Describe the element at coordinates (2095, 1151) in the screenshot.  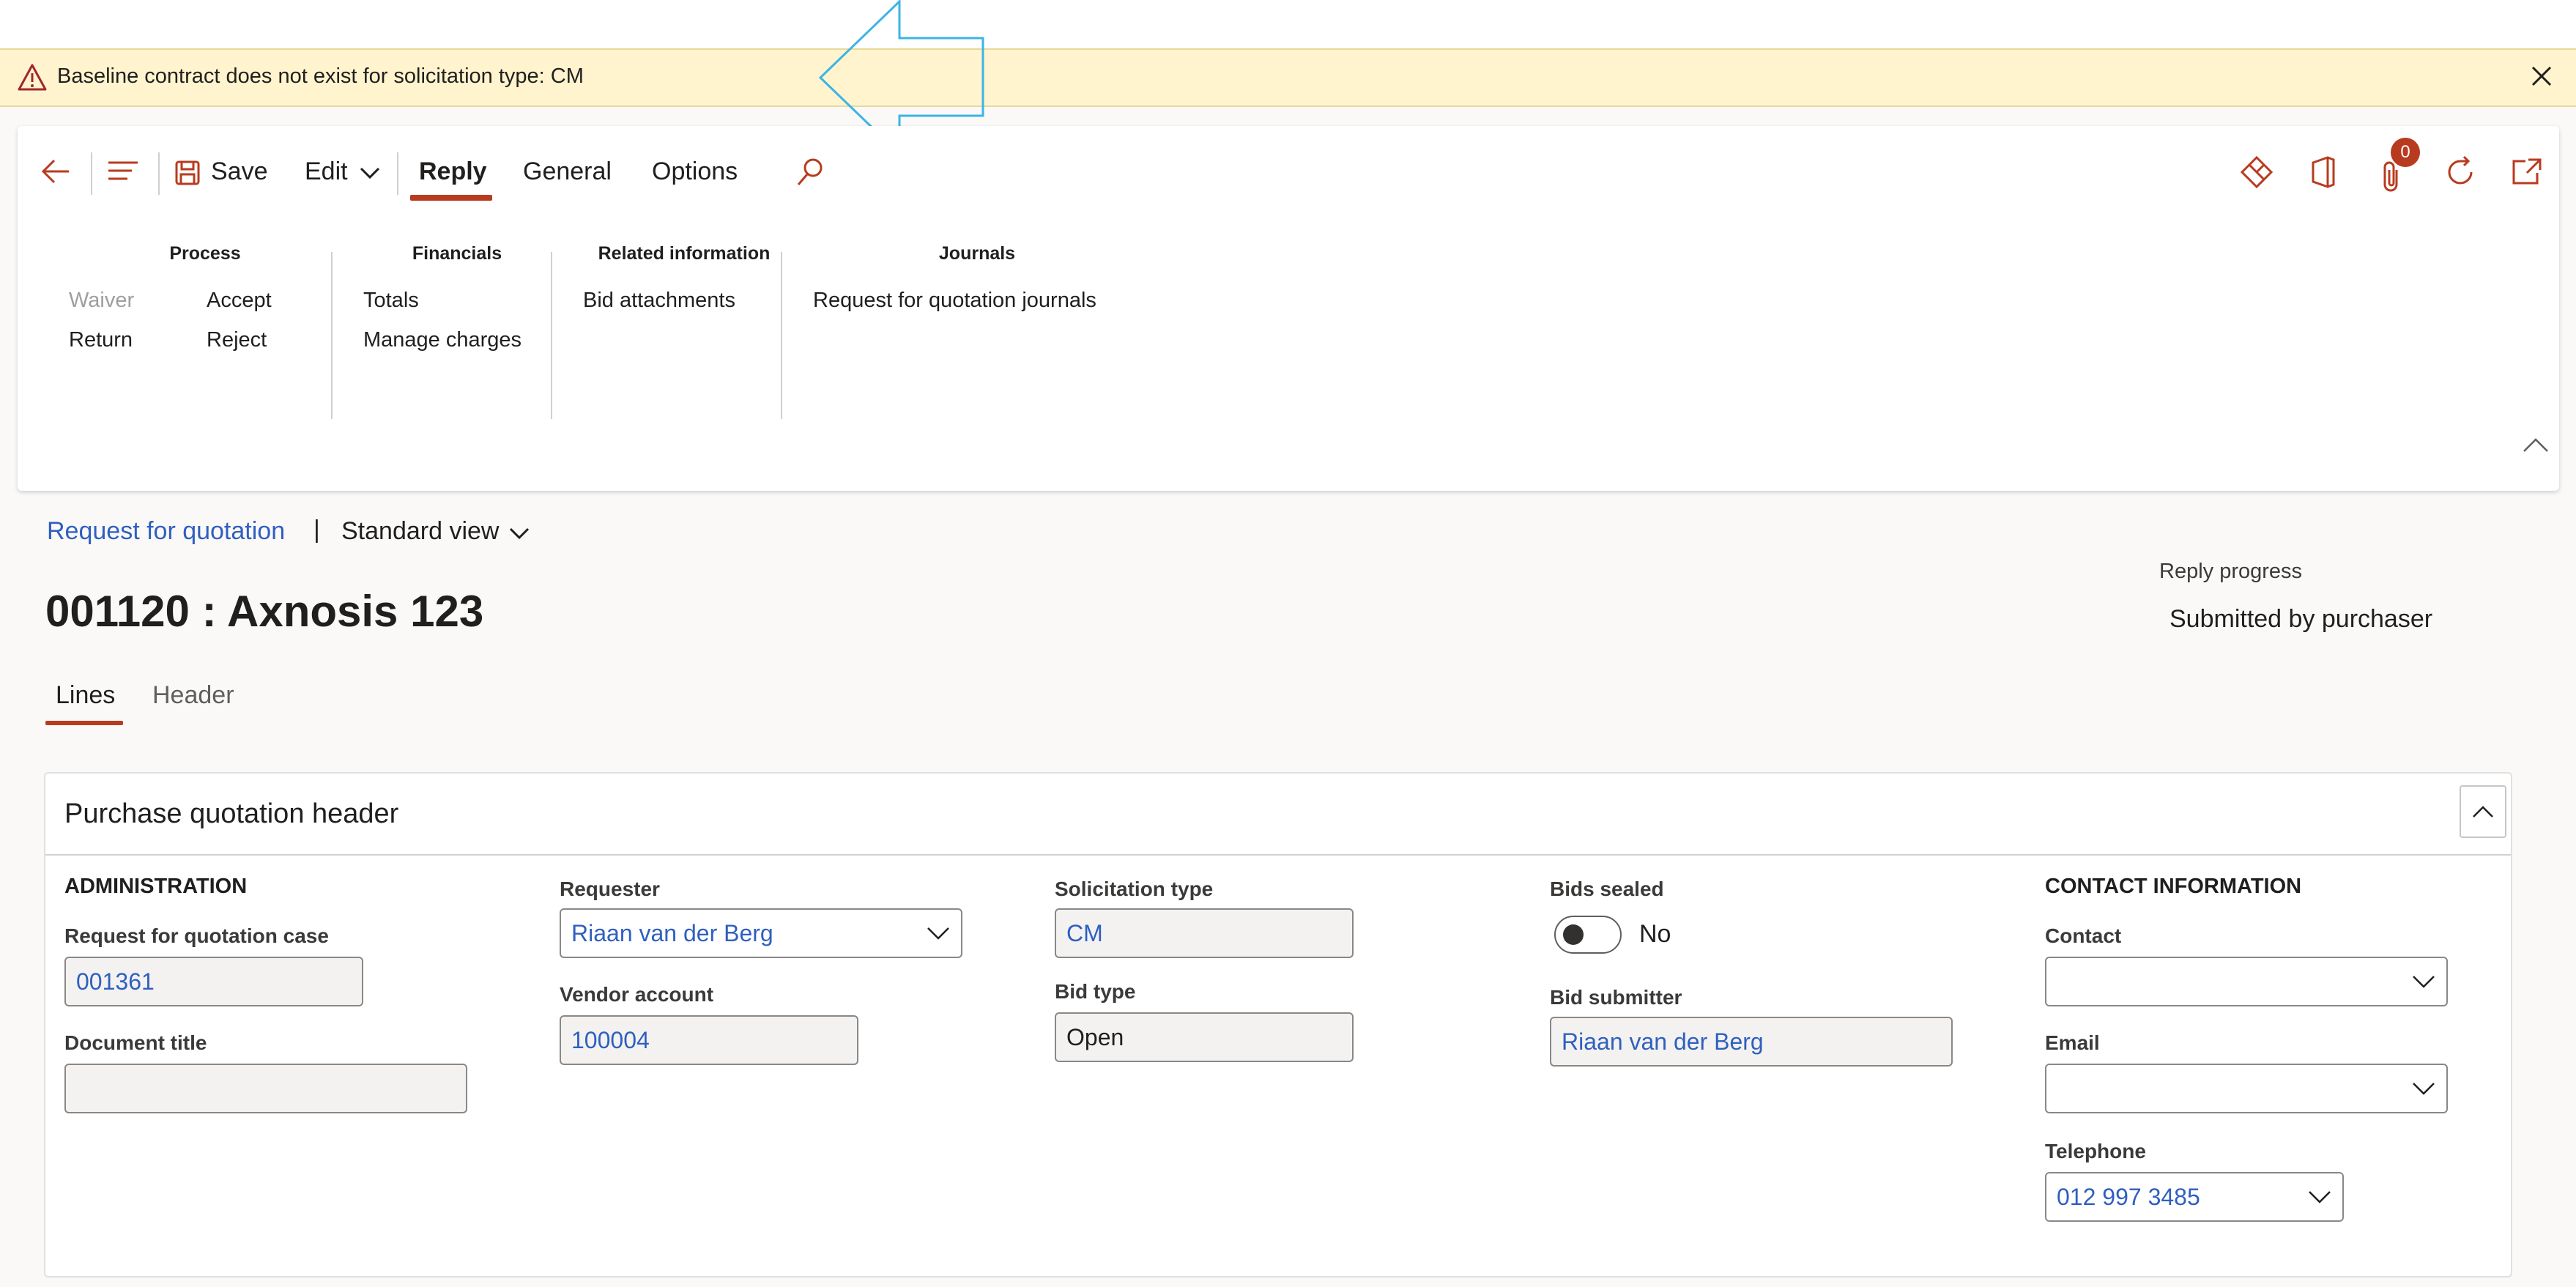
I see `telephone-label: Telephone` at that location.